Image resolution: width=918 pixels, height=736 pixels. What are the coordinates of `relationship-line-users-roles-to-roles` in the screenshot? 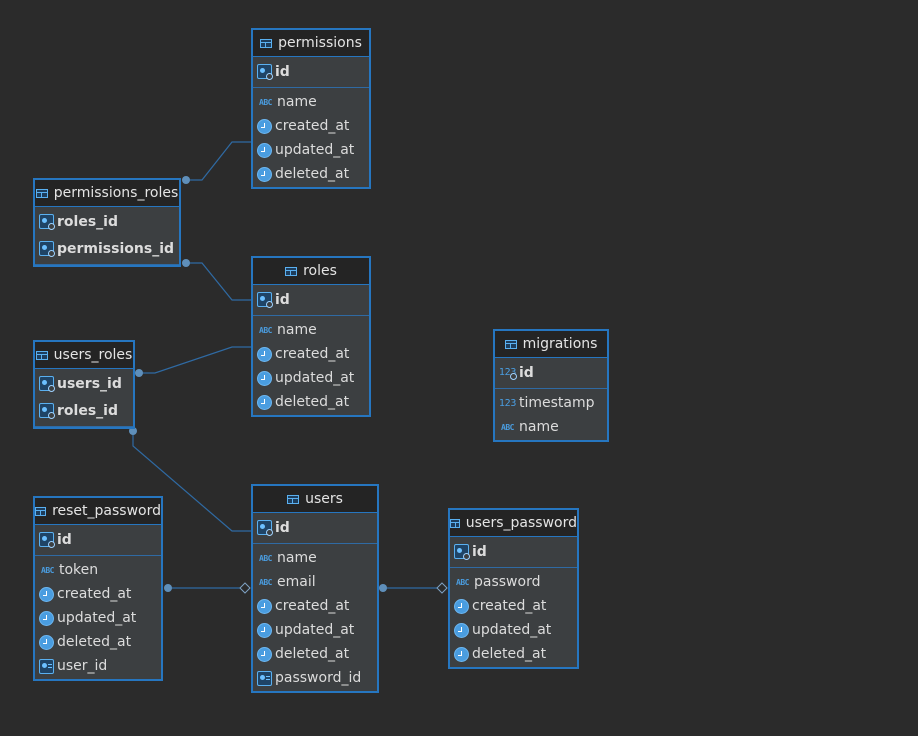 It's located at (195, 360).